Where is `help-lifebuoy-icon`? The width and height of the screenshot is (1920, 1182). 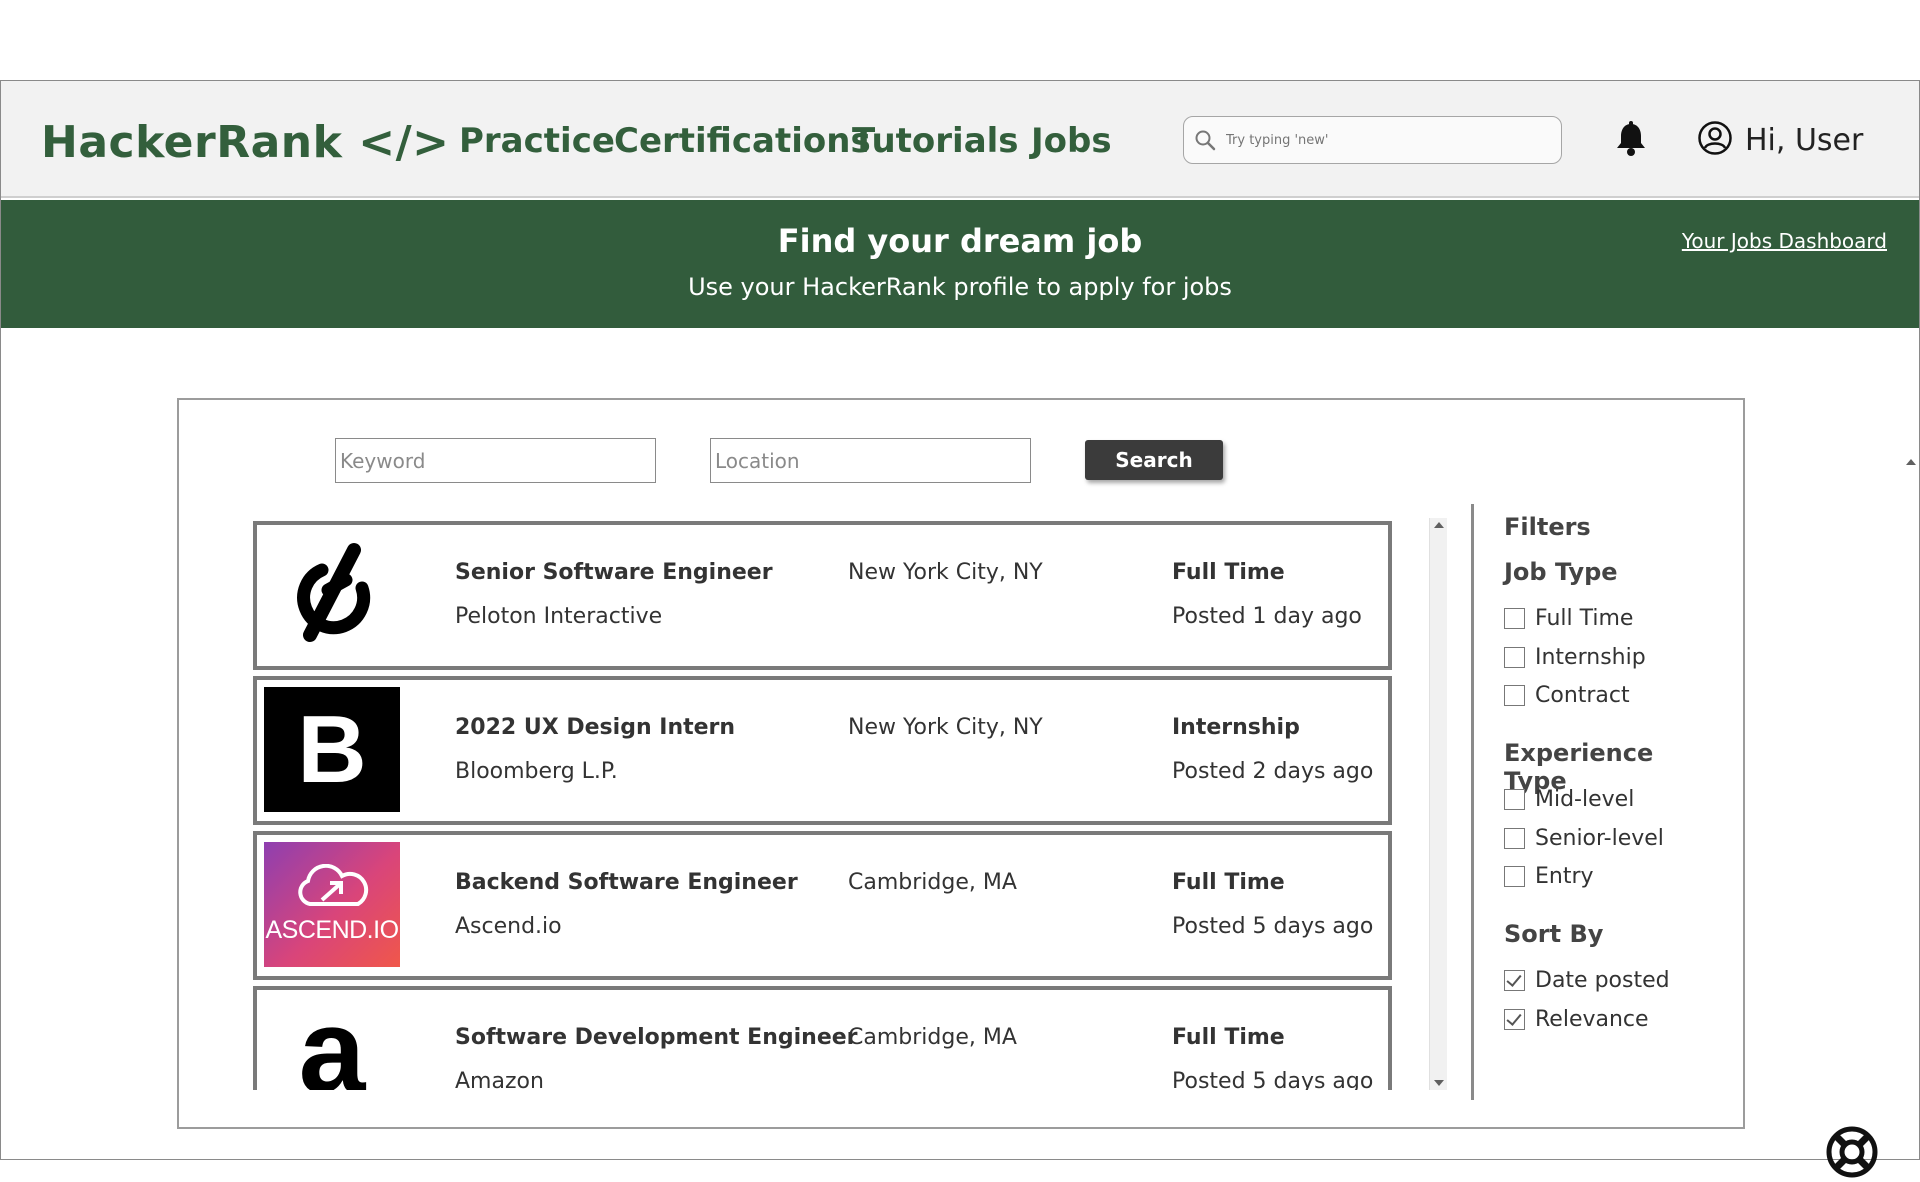 help-lifebuoy-icon is located at coordinates (1852, 1154).